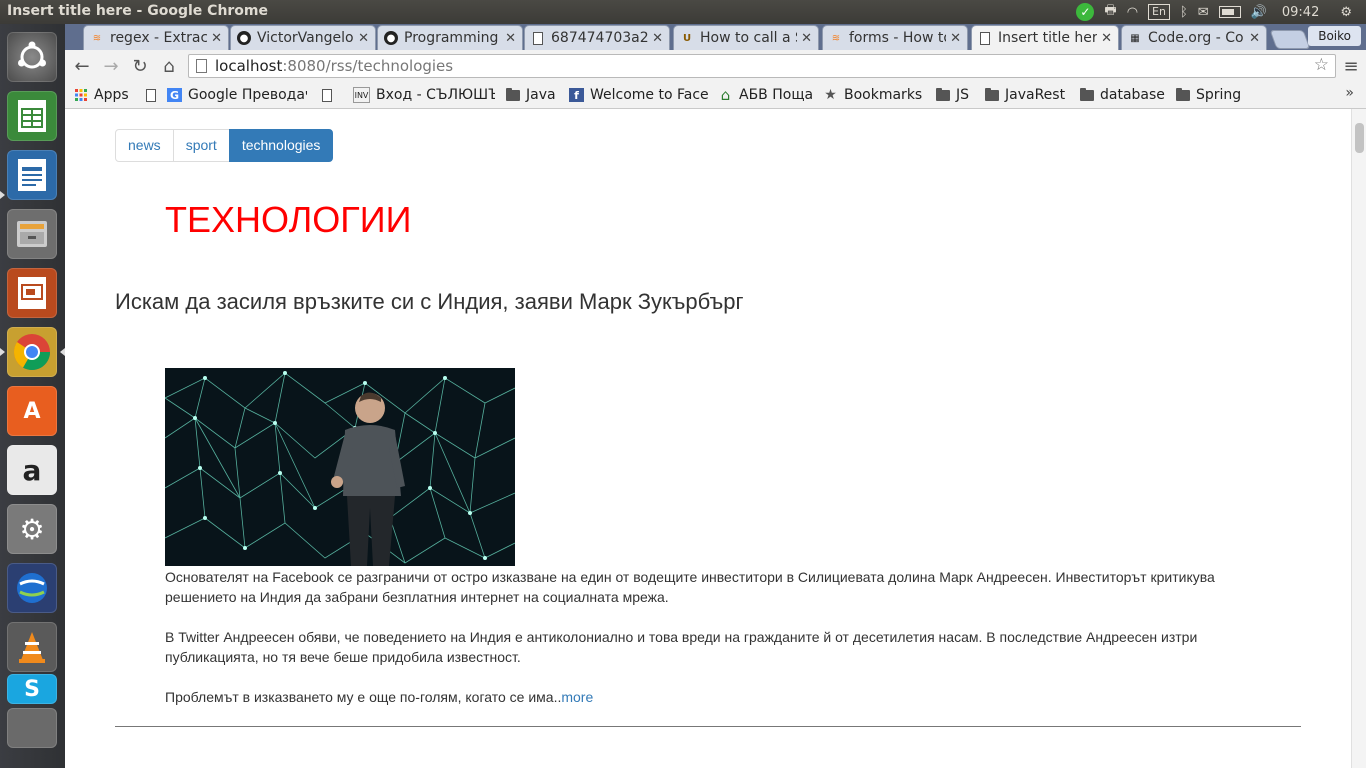 This screenshot has height=768, width=1366. Describe the element at coordinates (159, 38) in the screenshot. I see `tab-title: regex - Extract` at that location.